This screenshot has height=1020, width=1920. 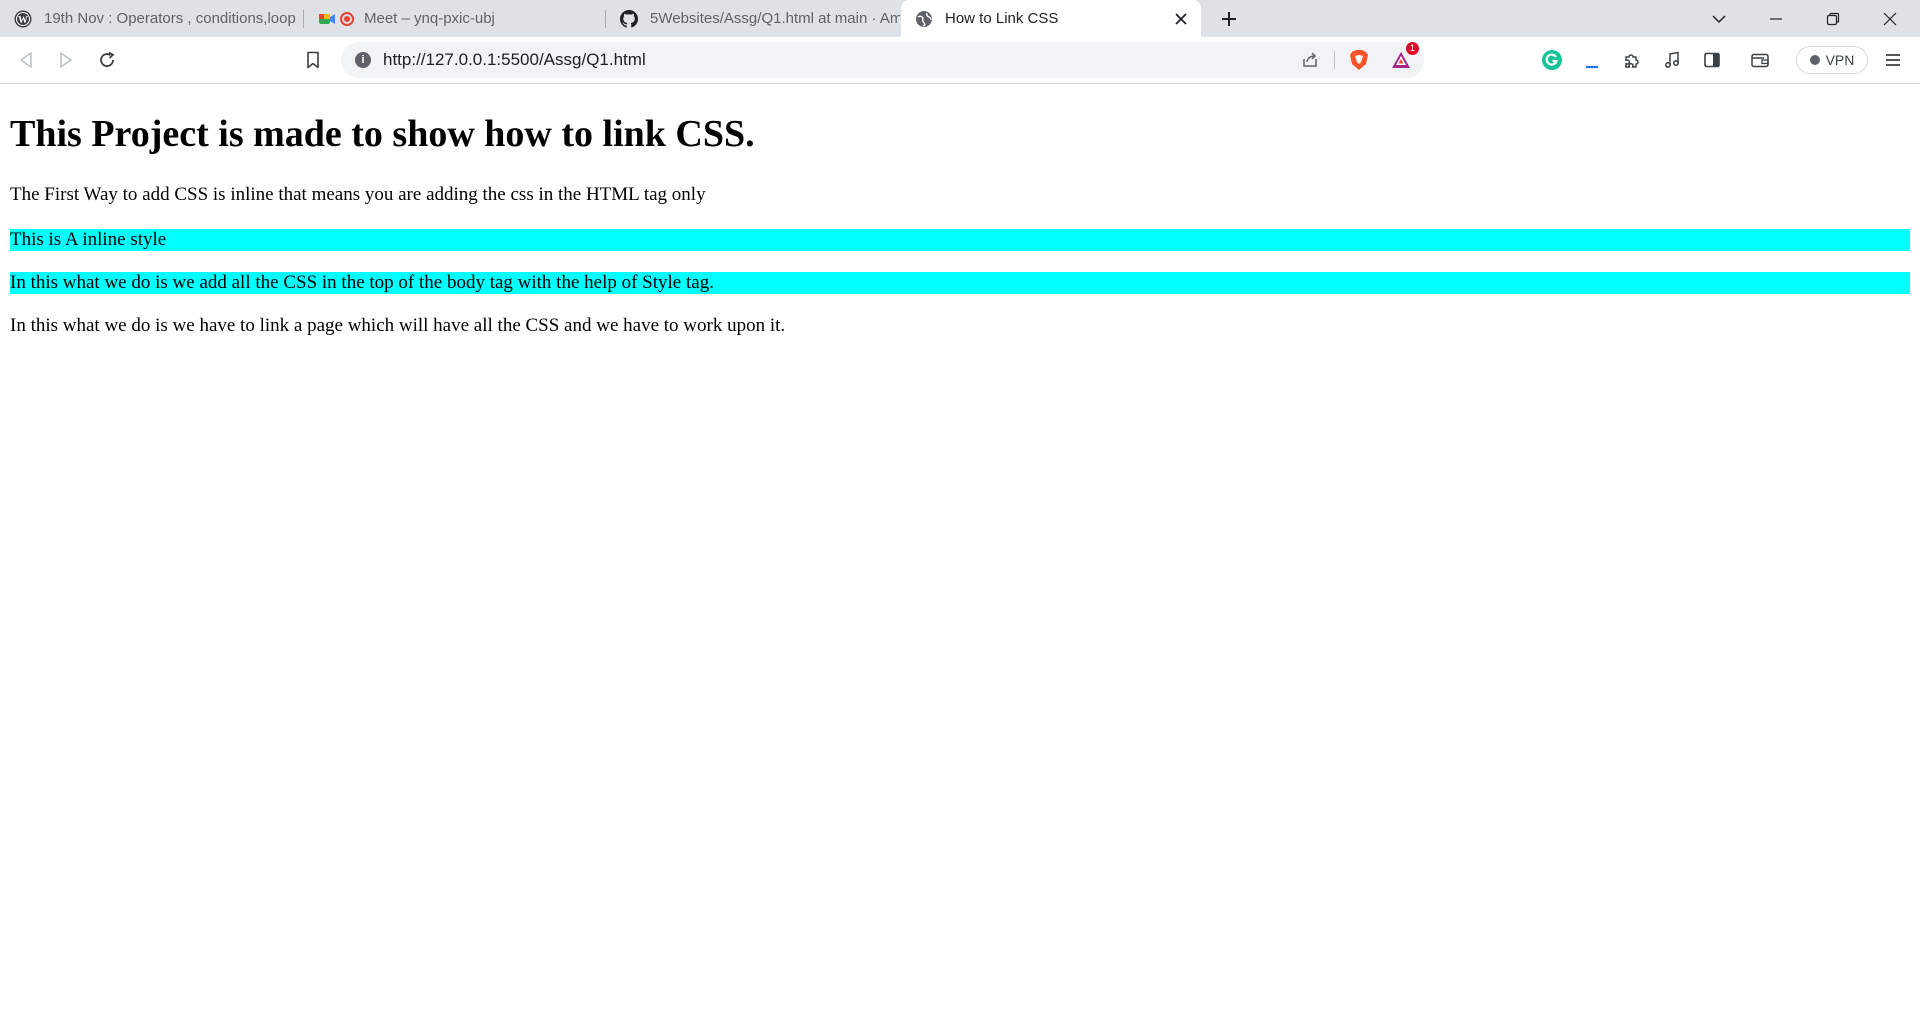 I want to click on tab-how-to-link-css: How to Link CSS, so click(x=1051, y=18).